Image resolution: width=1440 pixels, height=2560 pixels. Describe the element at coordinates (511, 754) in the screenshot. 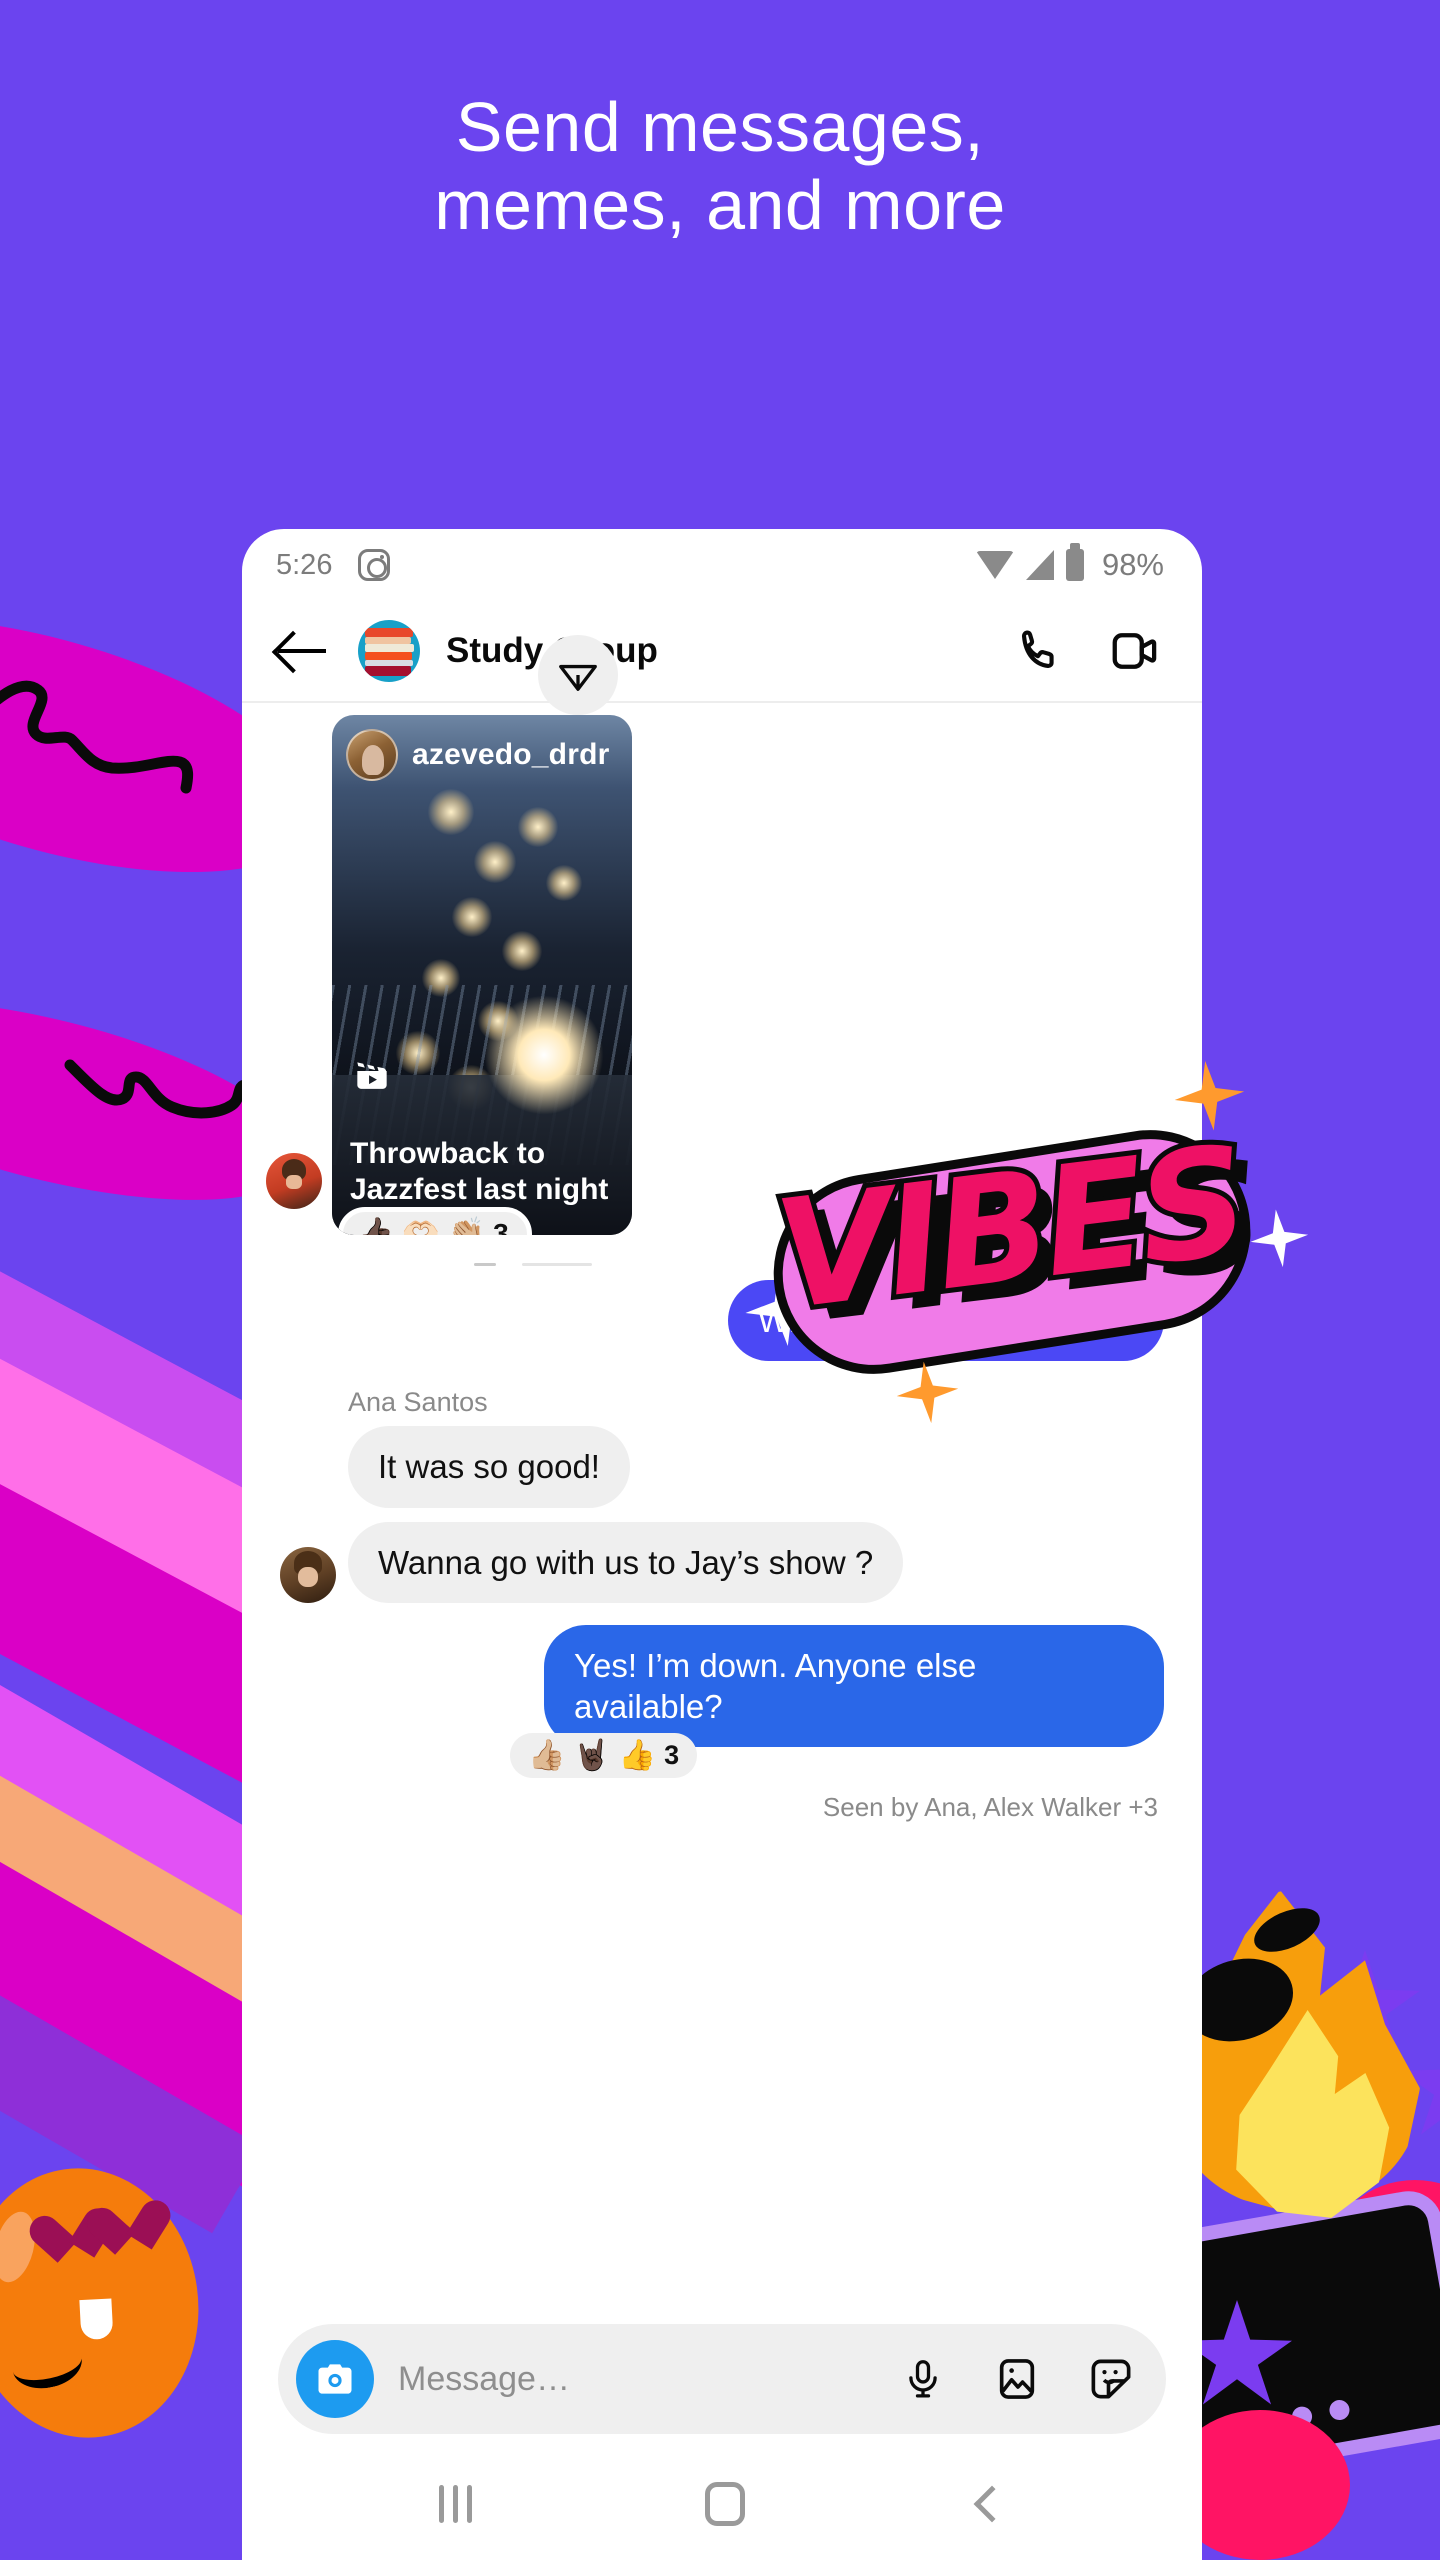

I see `post-username: azevedo_drdr` at that location.